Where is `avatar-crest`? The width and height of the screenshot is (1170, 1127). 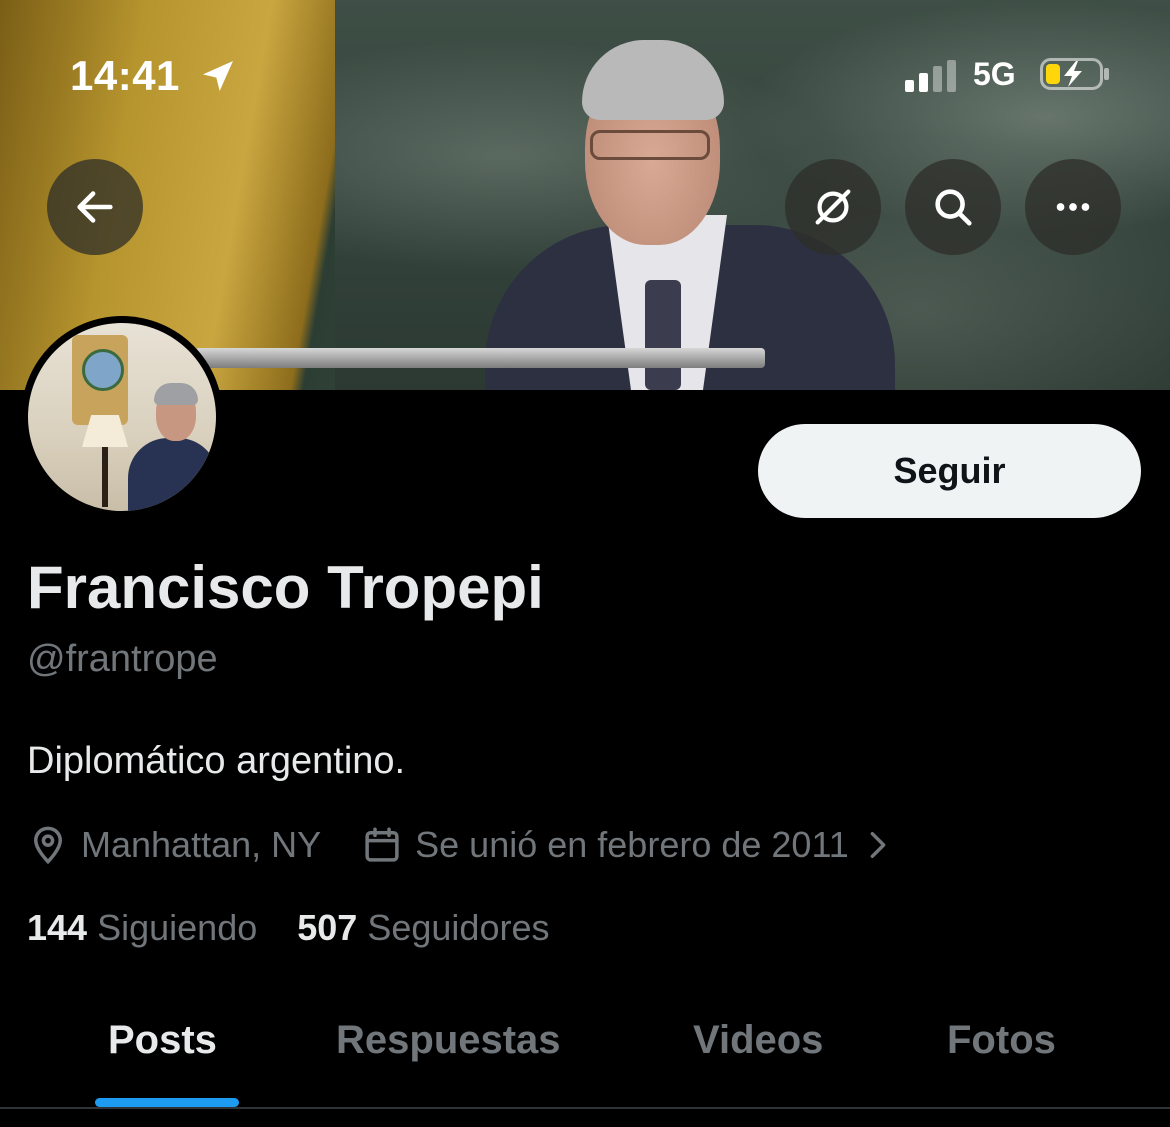
avatar-crest is located at coordinates (100, 380).